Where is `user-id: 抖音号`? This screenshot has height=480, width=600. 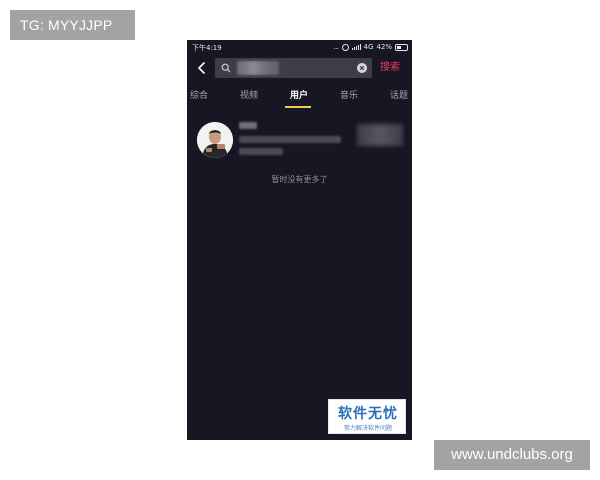
user-id: 抖音号 is located at coordinates (261, 151).